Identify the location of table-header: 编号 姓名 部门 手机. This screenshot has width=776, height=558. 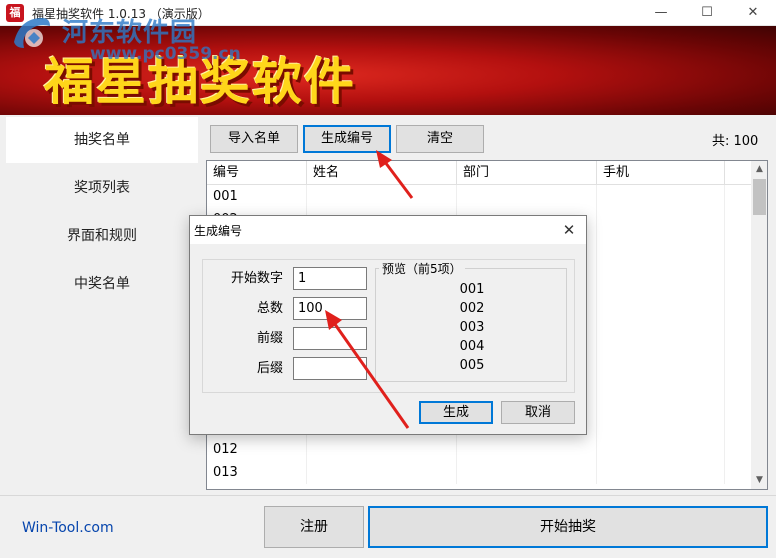
(479, 173).